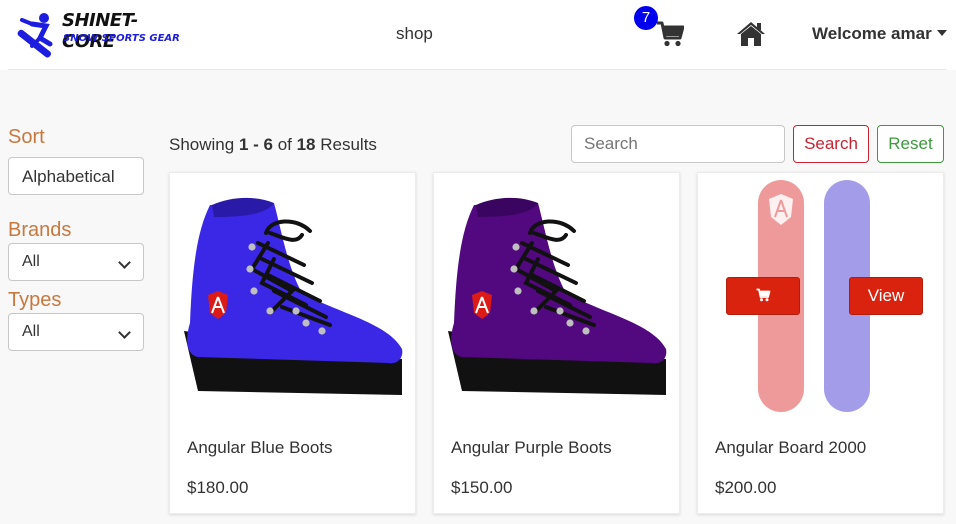  I want to click on product-price: $180.00, so click(218, 487).